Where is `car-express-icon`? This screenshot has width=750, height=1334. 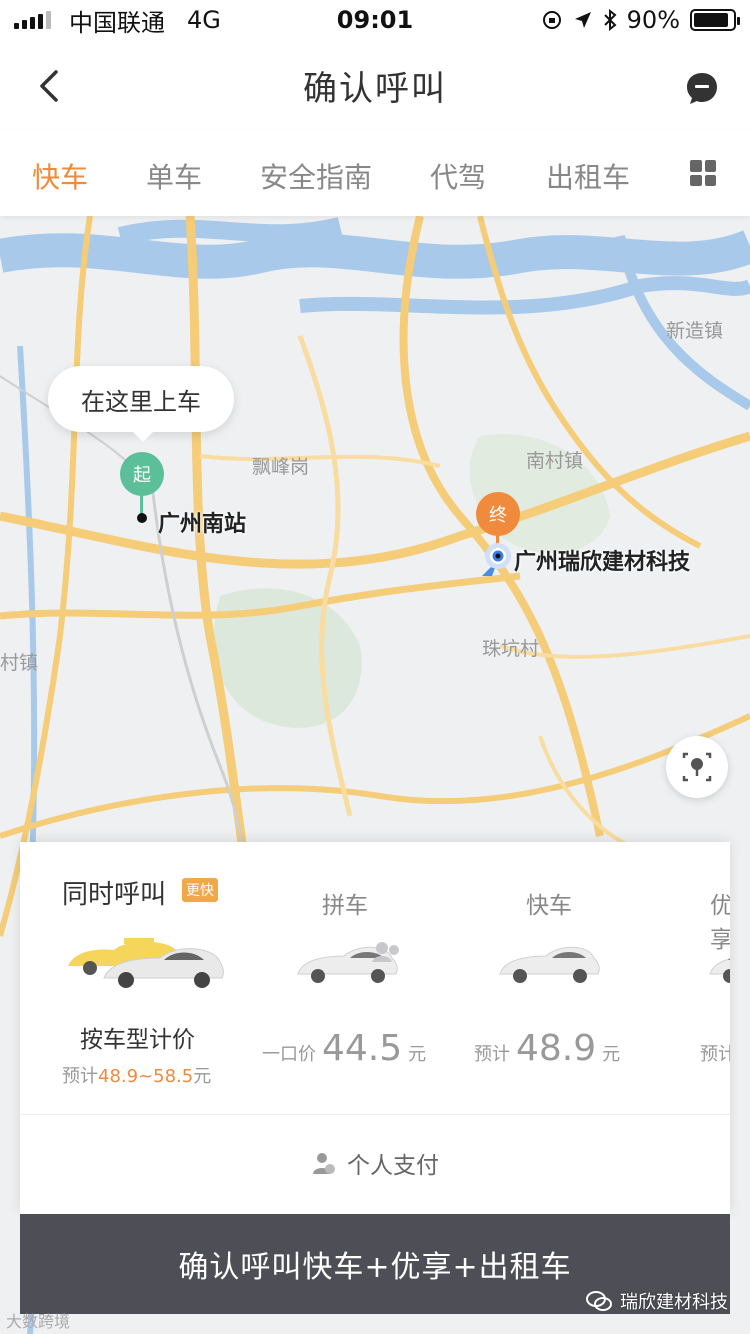 car-express-icon is located at coordinates (549, 964).